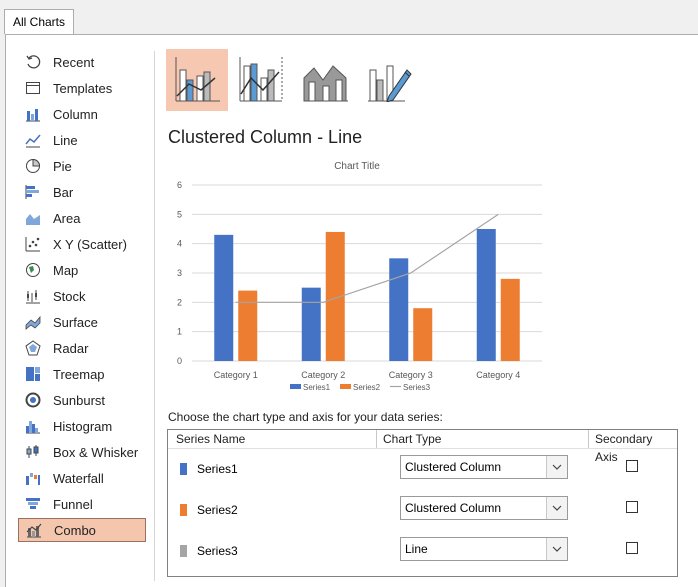 The image size is (698, 587). I want to click on histogram-icon, so click(33, 426).